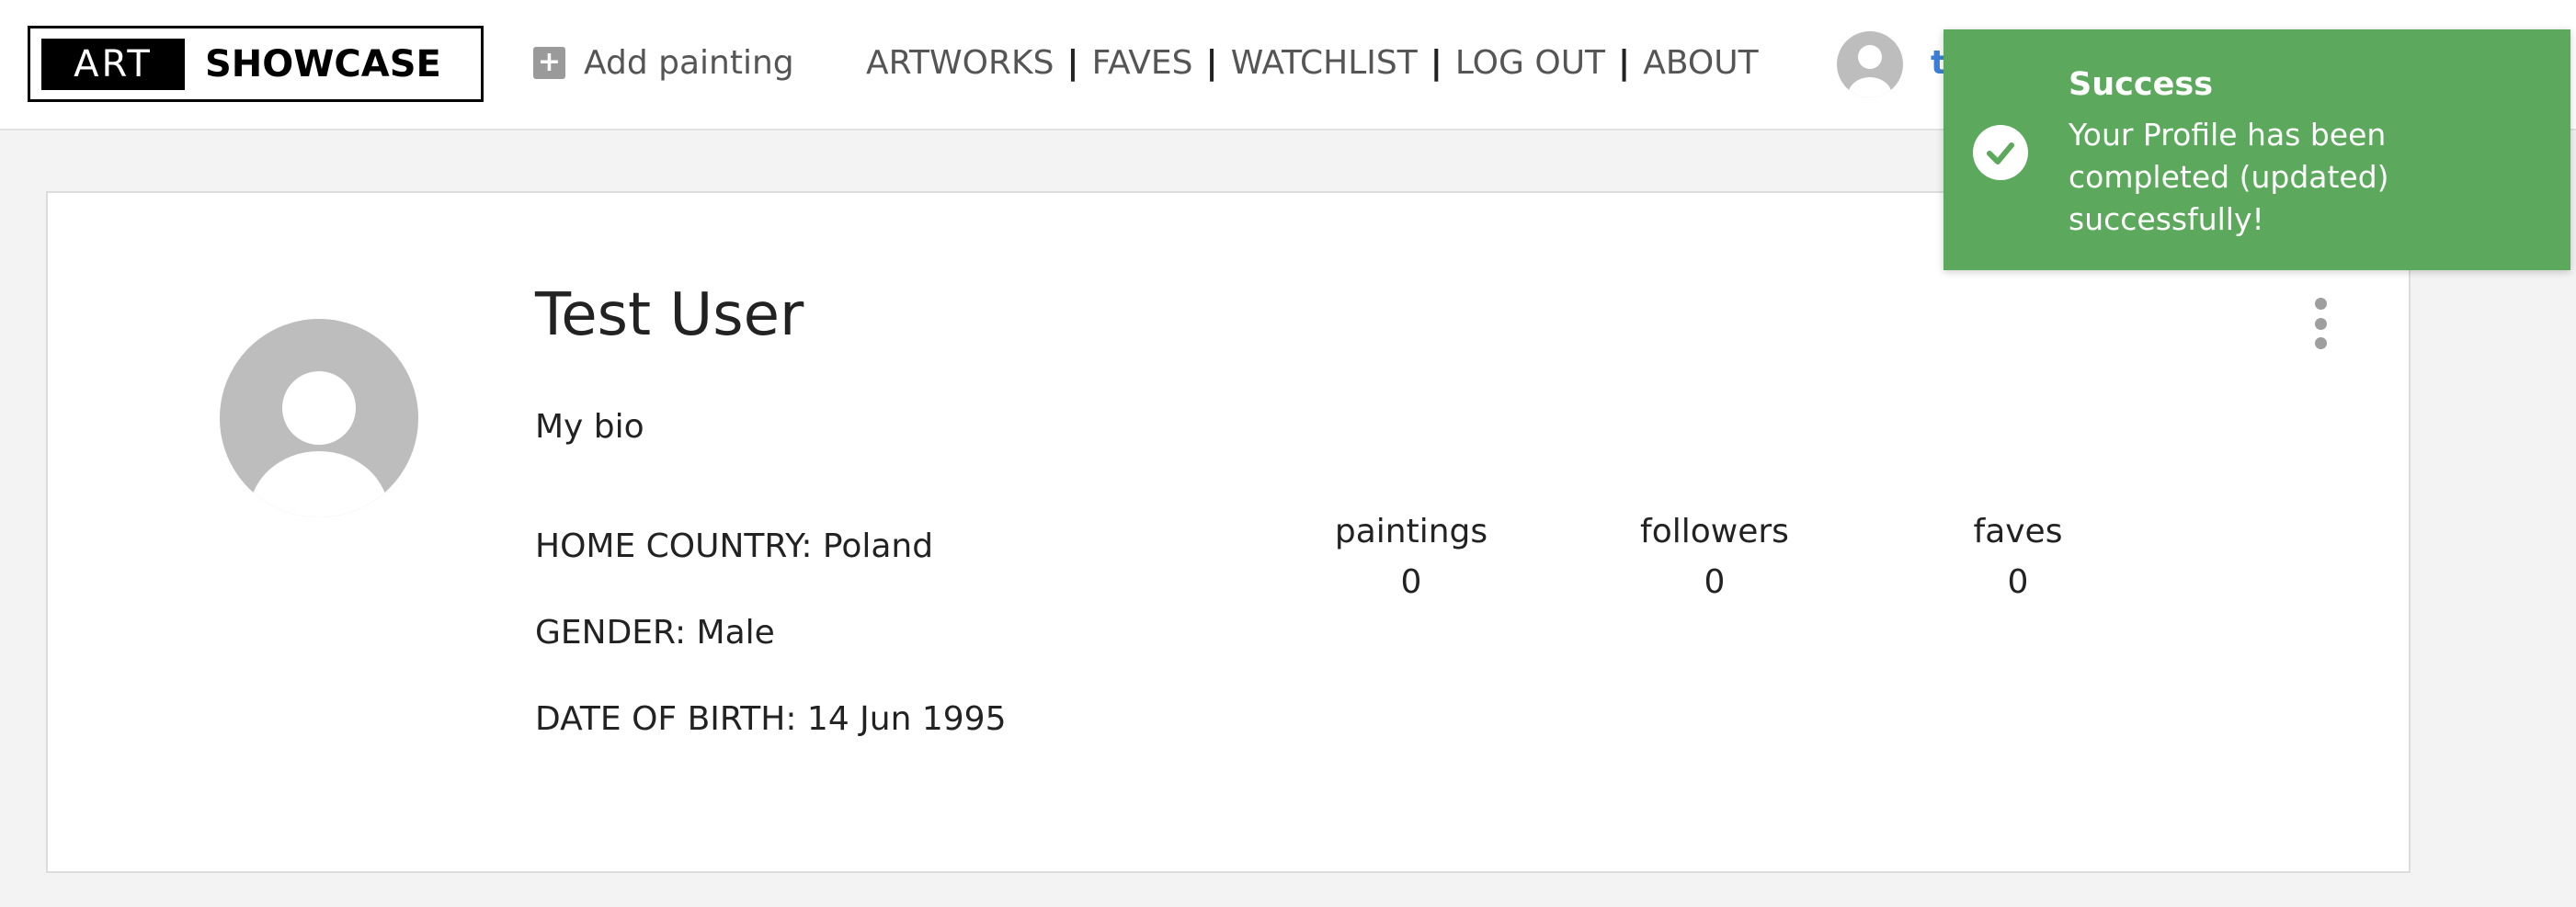 The image size is (2576, 907). What do you see at coordinates (1530, 63) in the screenshot?
I see `nav-link-logout: LOG OUT` at bounding box center [1530, 63].